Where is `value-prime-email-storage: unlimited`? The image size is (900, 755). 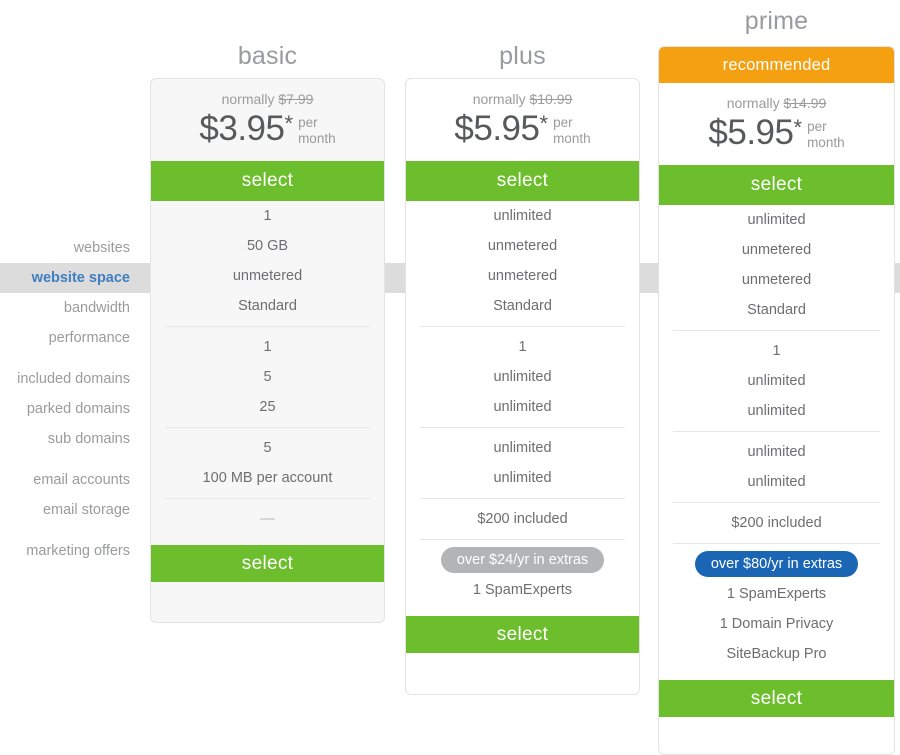
value-prime-email-storage: unlimited is located at coordinates (776, 482).